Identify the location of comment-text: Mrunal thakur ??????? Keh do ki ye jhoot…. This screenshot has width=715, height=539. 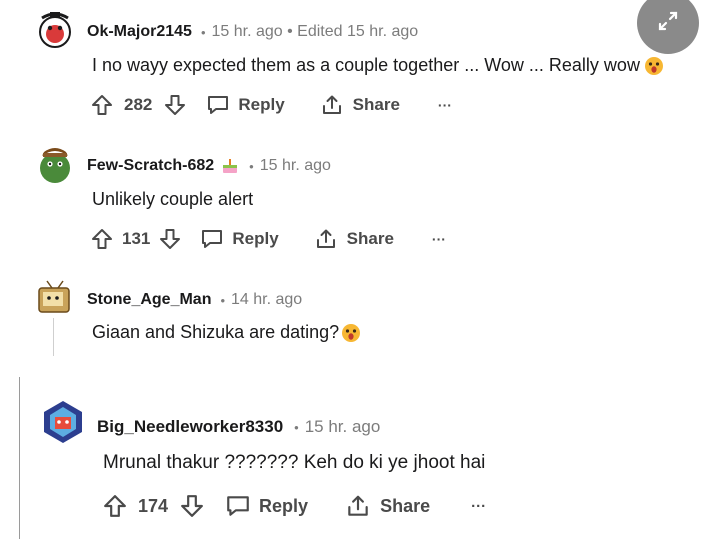
(294, 462).